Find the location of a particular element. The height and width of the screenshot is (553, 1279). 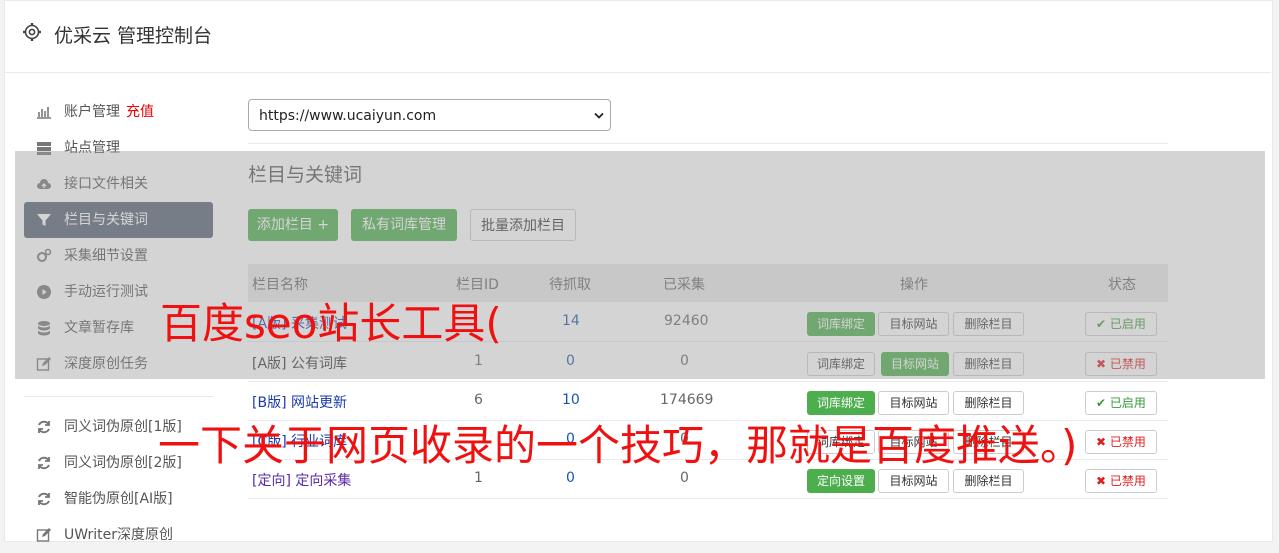

sidebar-item-ai-rewrite: 智能伪原创[AI版] is located at coordinates (118, 499).